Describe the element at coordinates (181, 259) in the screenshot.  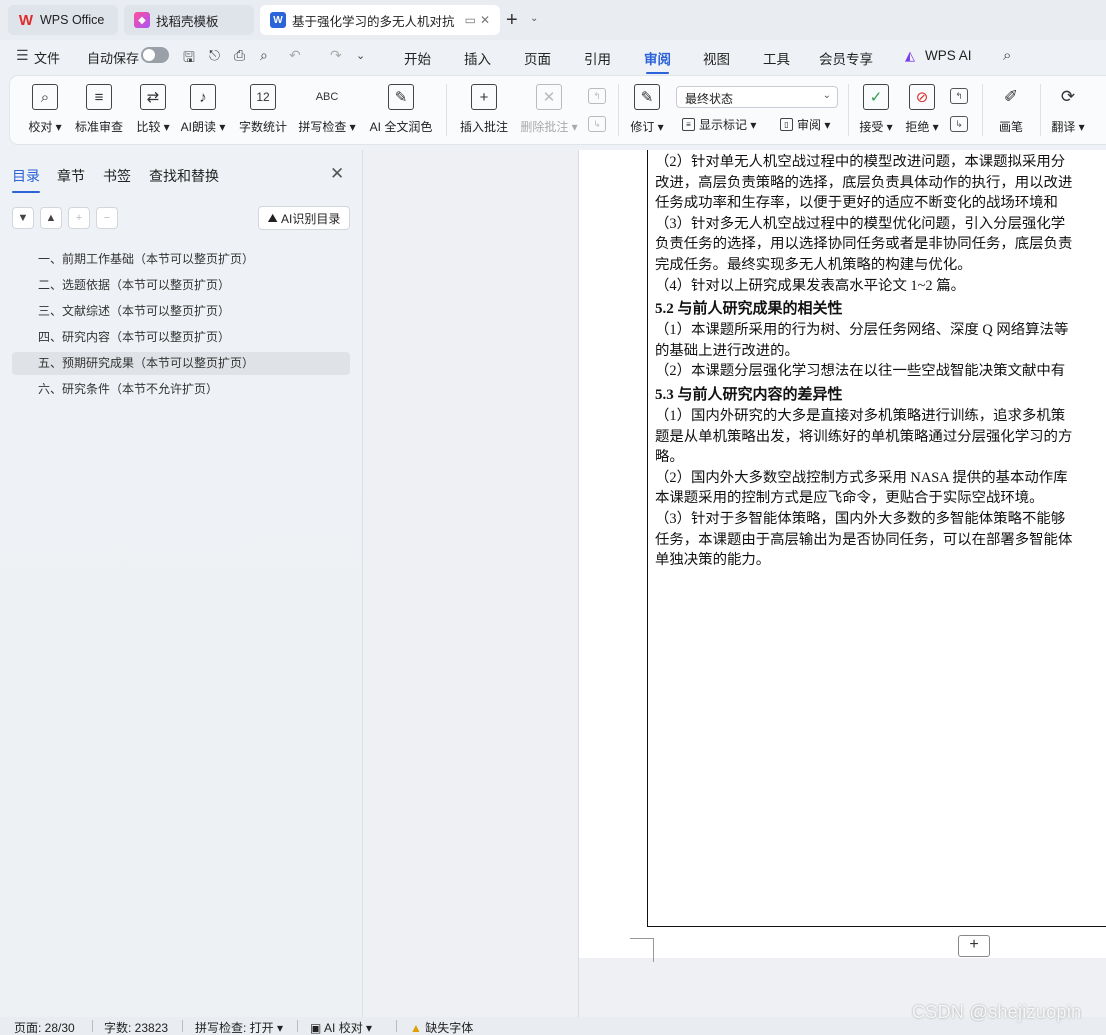
I see `toc-item: 一、前期工作基础（本节可以整页扩页）` at that location.